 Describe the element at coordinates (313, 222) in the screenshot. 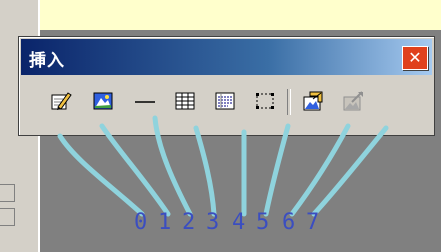

I see `annotation-number-7: 7` at that location.